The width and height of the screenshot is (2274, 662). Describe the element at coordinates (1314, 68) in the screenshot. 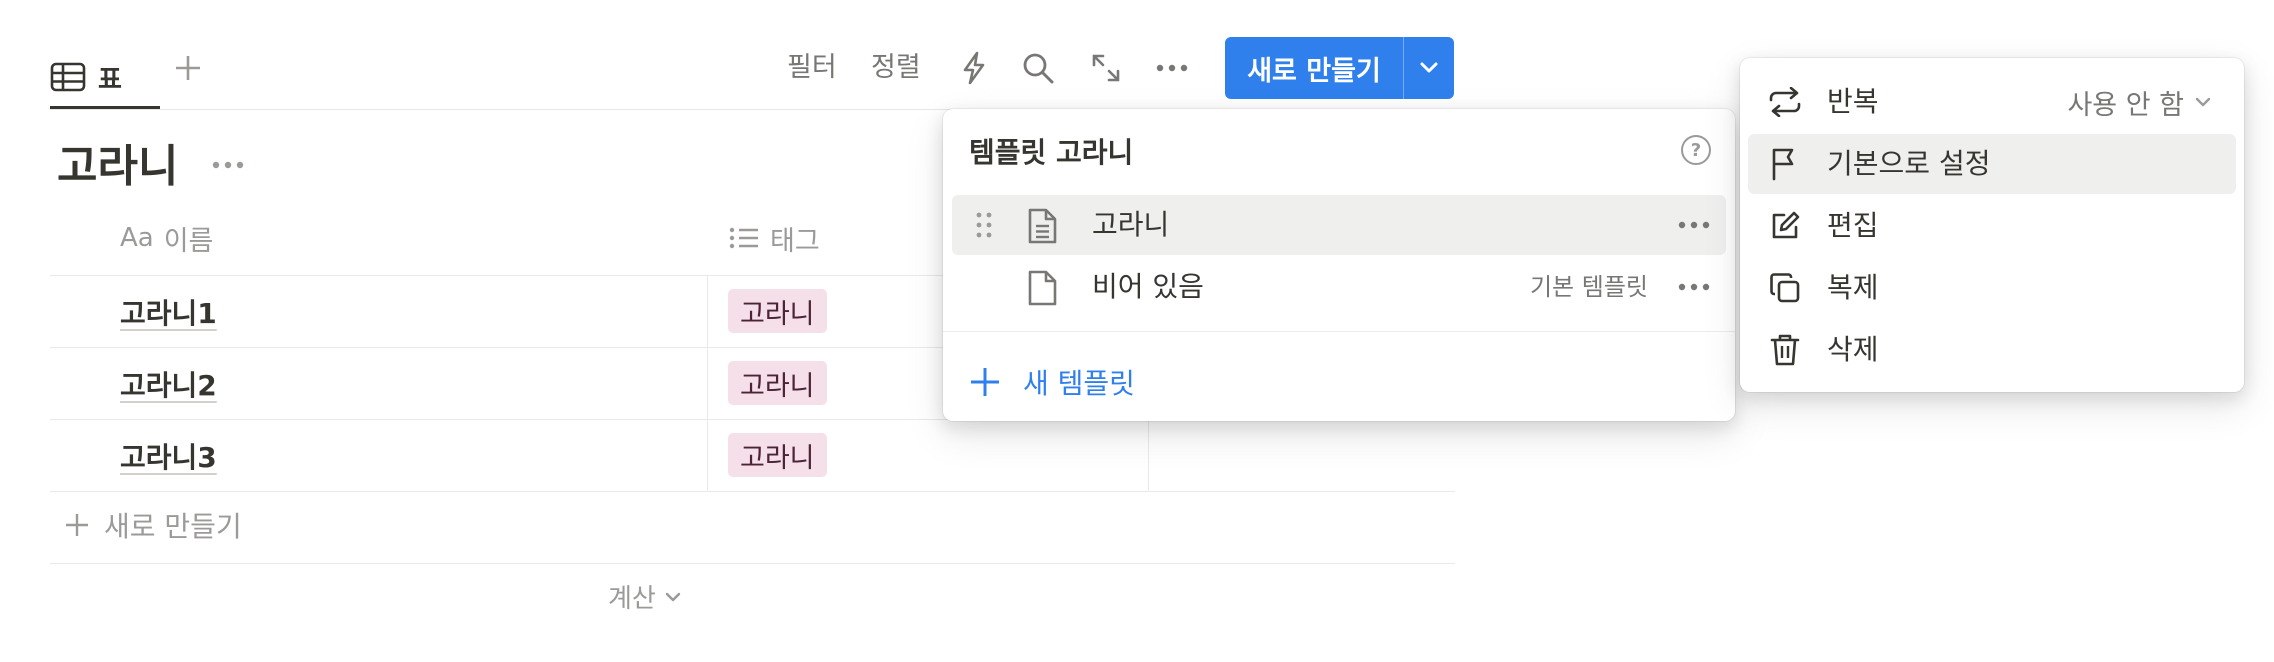

I see `new-button: 새로 만들기` at that location.